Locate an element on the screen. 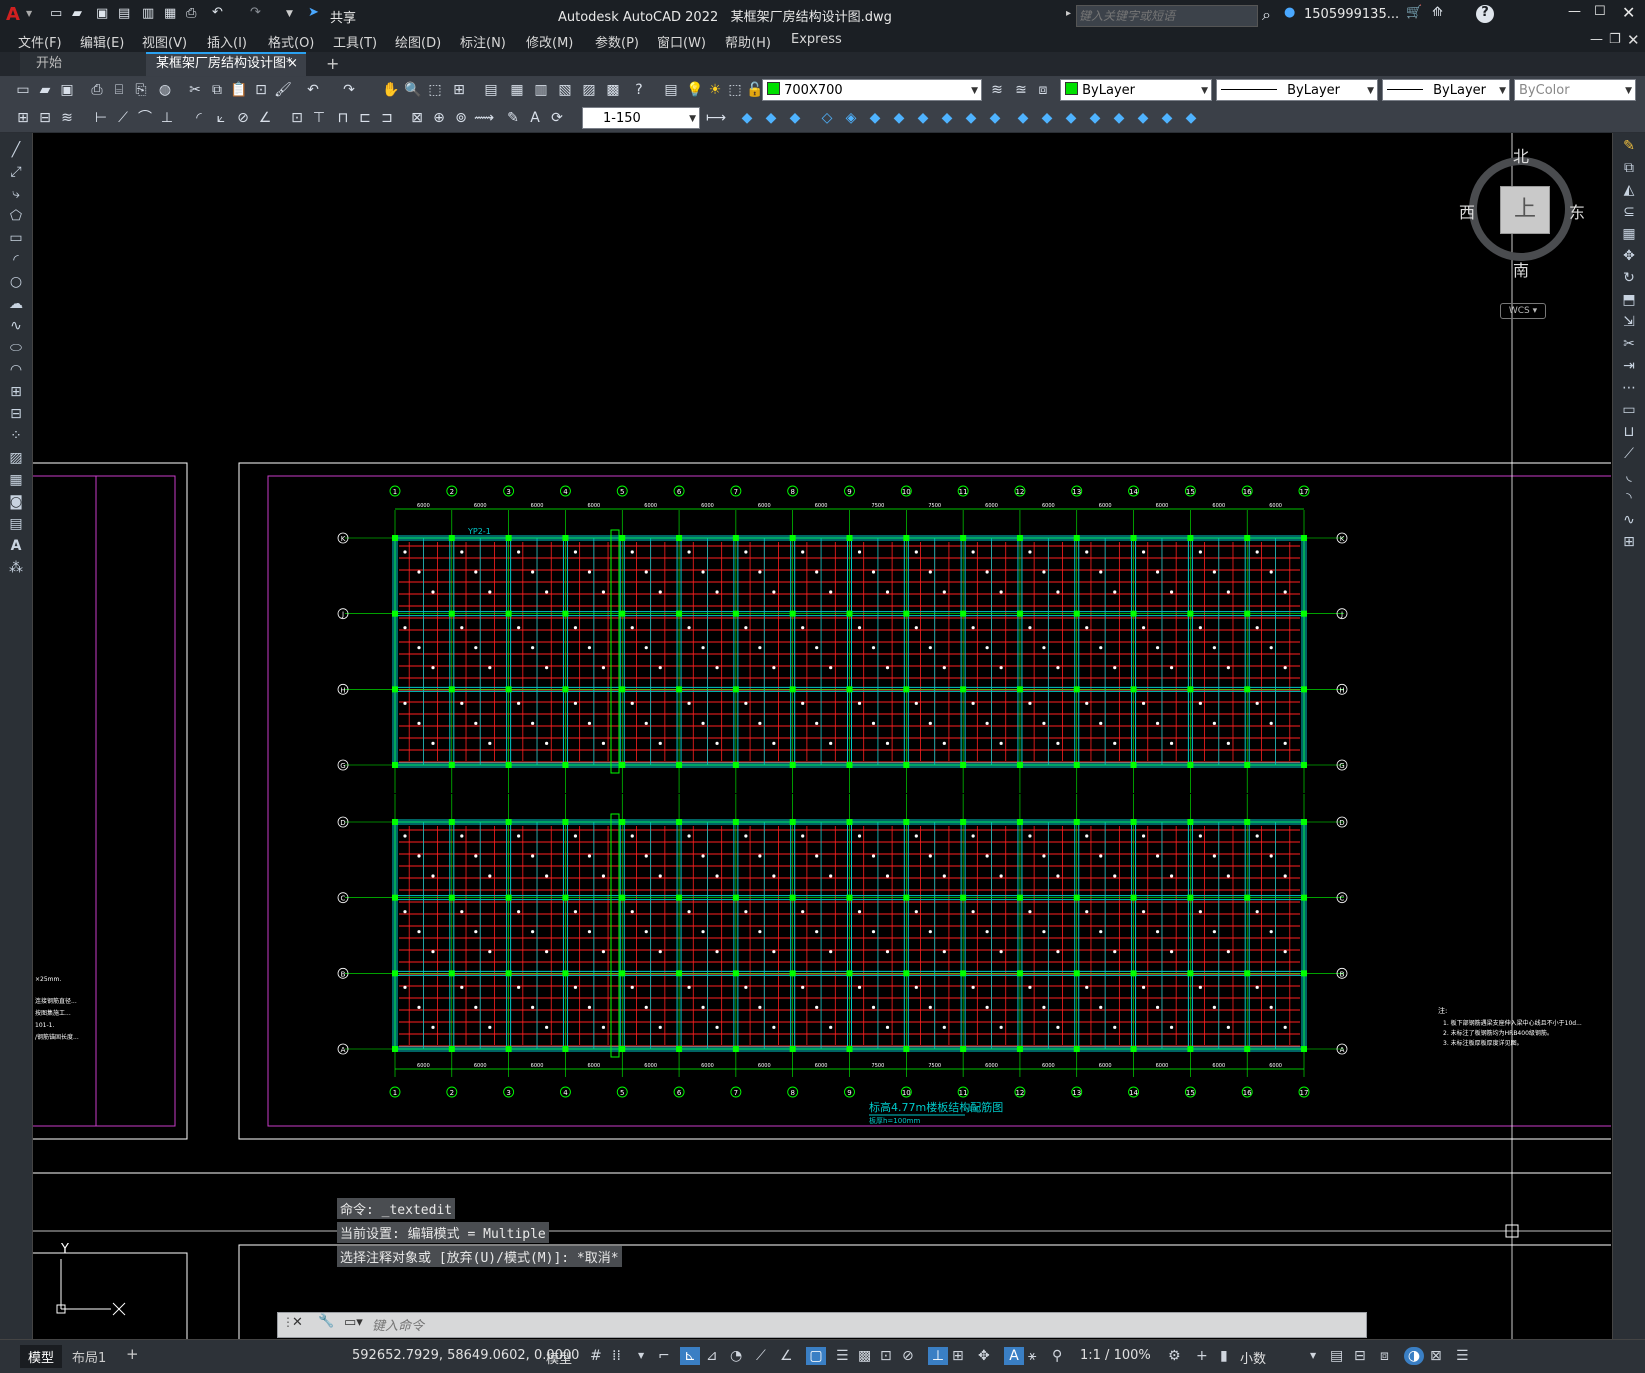 The image size is (1645, 1373). viewcube-west: 西 is located at coordinates (1467, 211).